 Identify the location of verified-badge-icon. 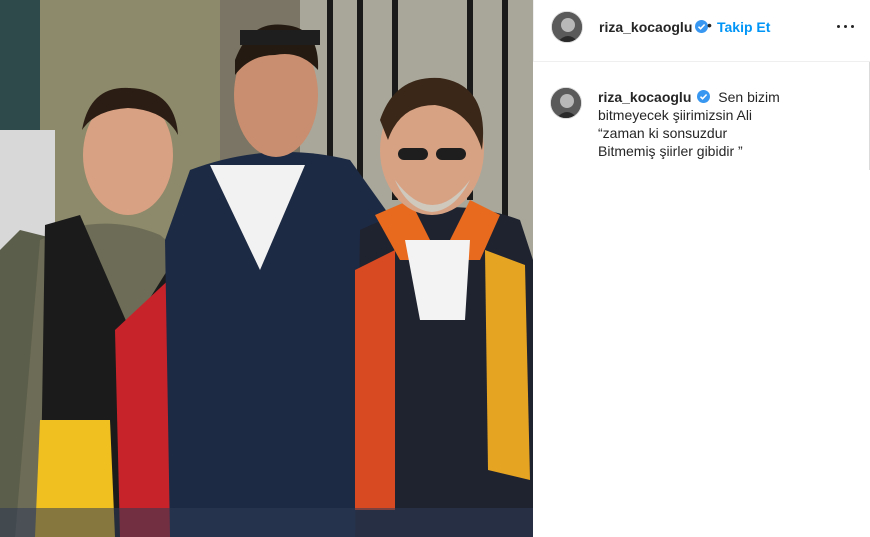
(704, 96).